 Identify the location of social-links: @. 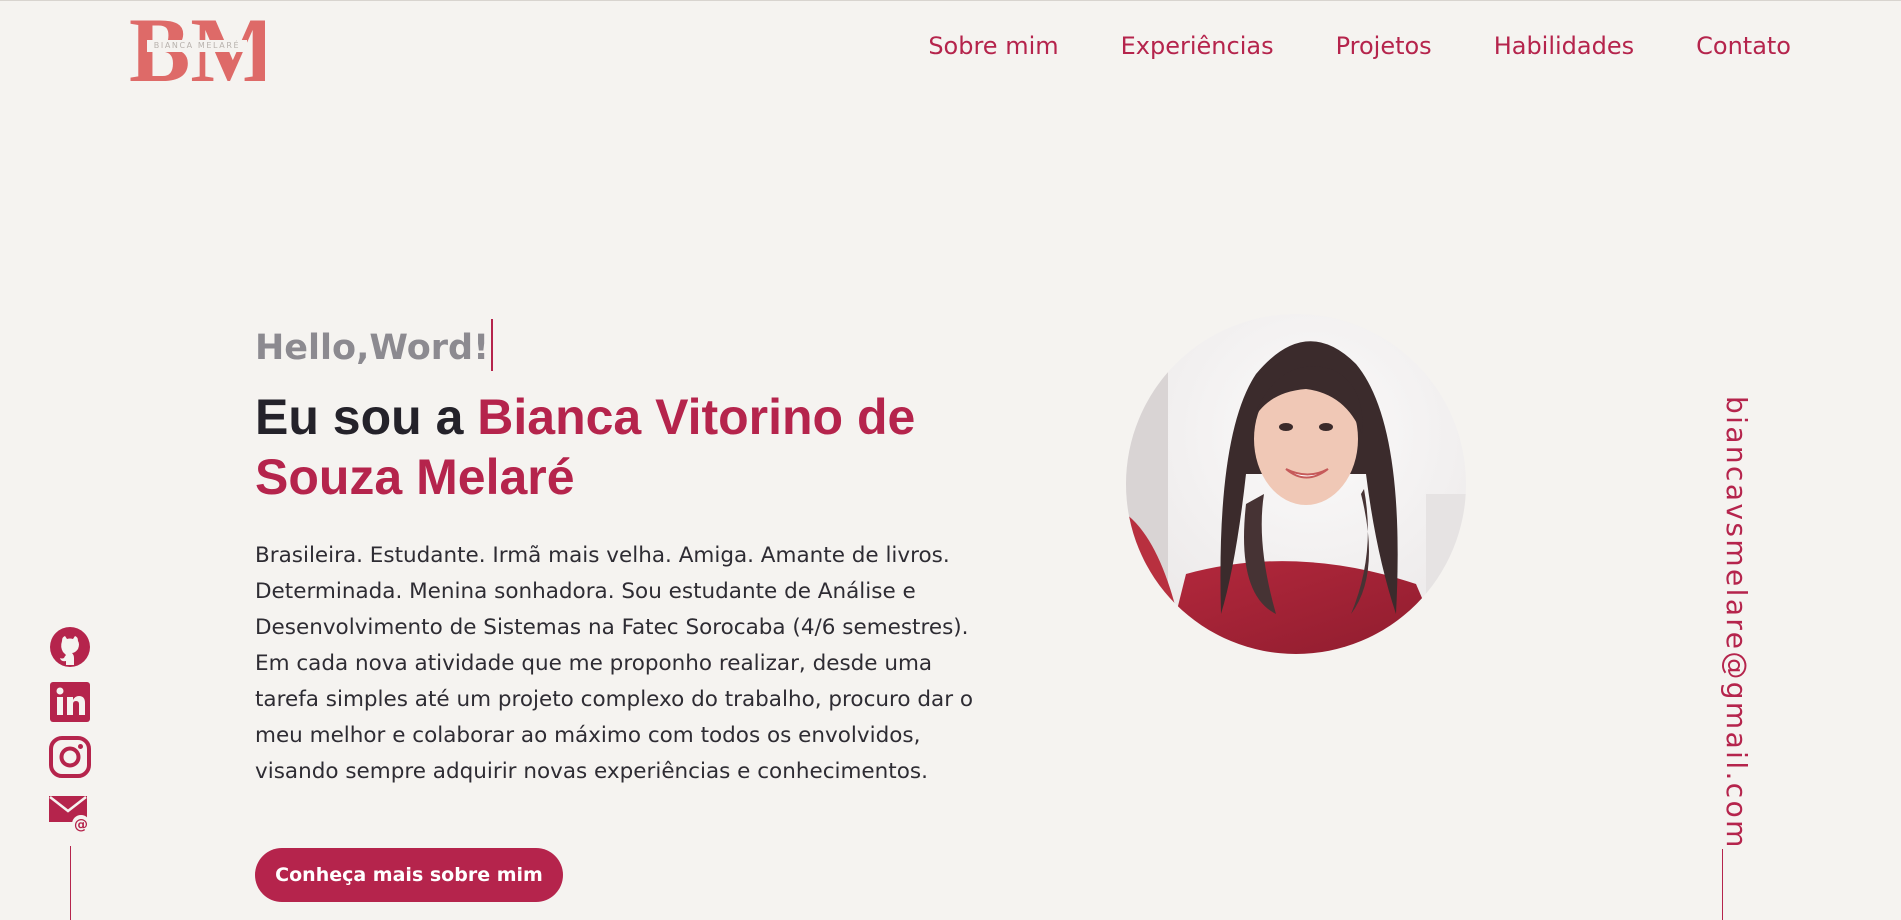
(70, 735).